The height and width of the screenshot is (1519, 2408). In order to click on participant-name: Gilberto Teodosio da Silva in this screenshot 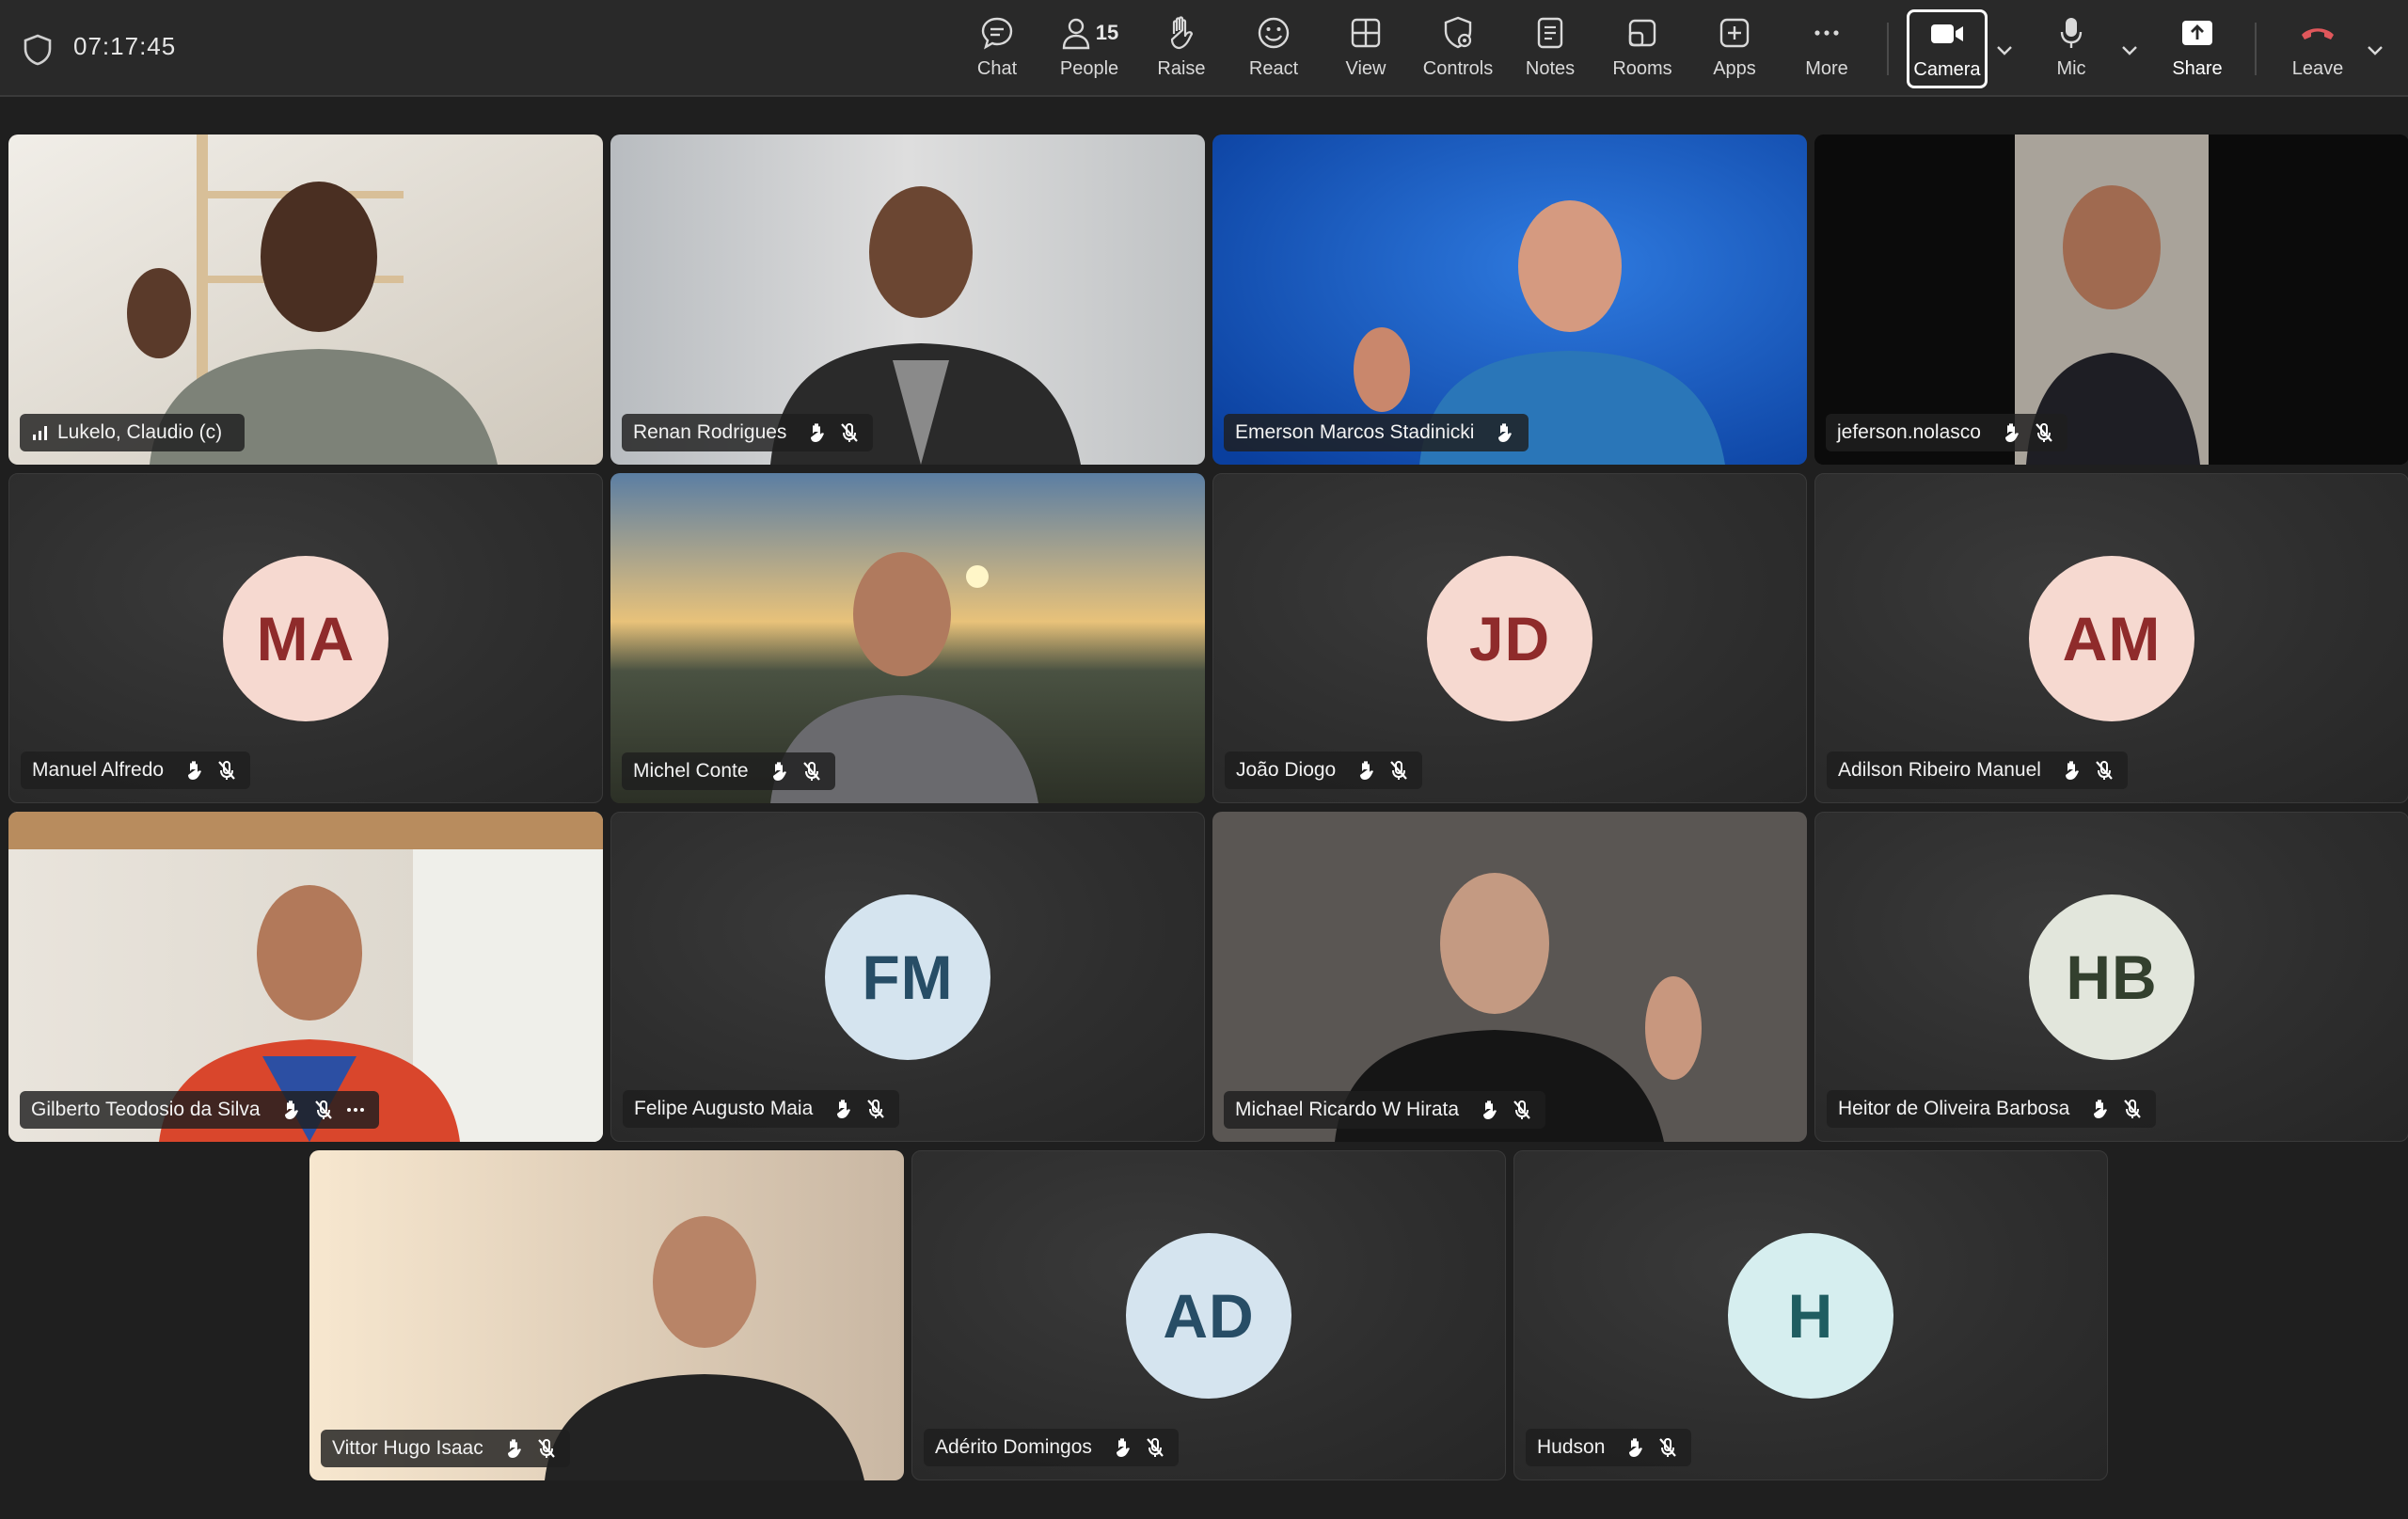, I will do `click(146, 1109)`.